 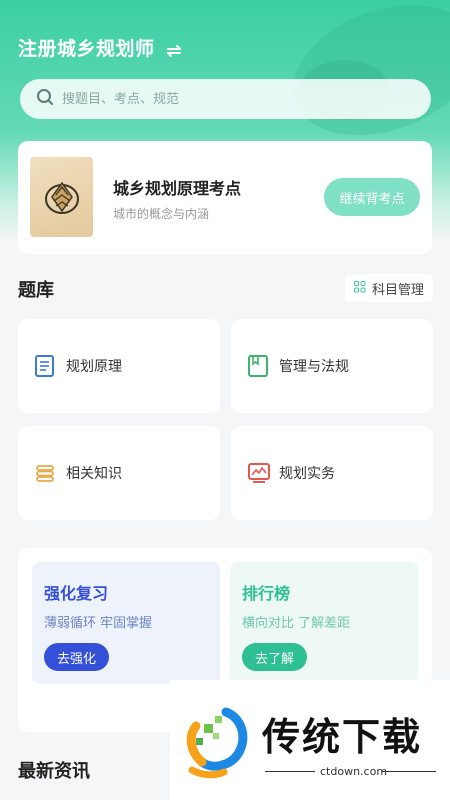 What do you see at coordinates (258, 473) in the screenshot?
I see `monitor-chart-icon` at bounding box center [258, 473].